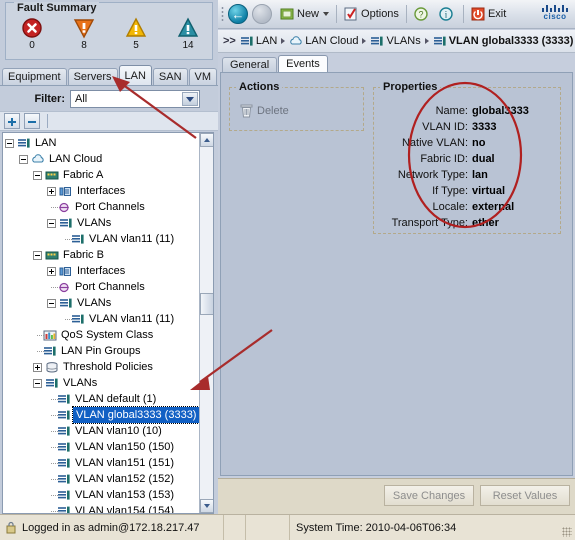 The image size is (575, 540). What do you see at coordinates (103, 175) in the screenshot?
I see `tree-node: Fabric A` at bounding box center [103, 175].